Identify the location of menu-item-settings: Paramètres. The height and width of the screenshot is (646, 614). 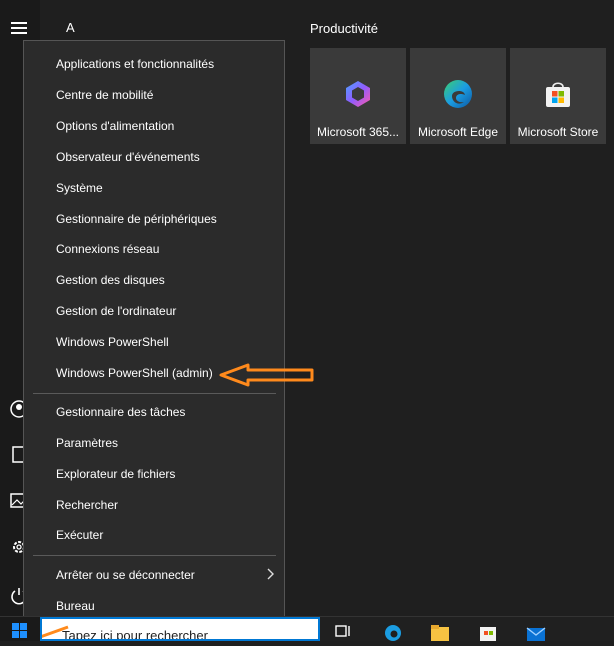
(154, 443).